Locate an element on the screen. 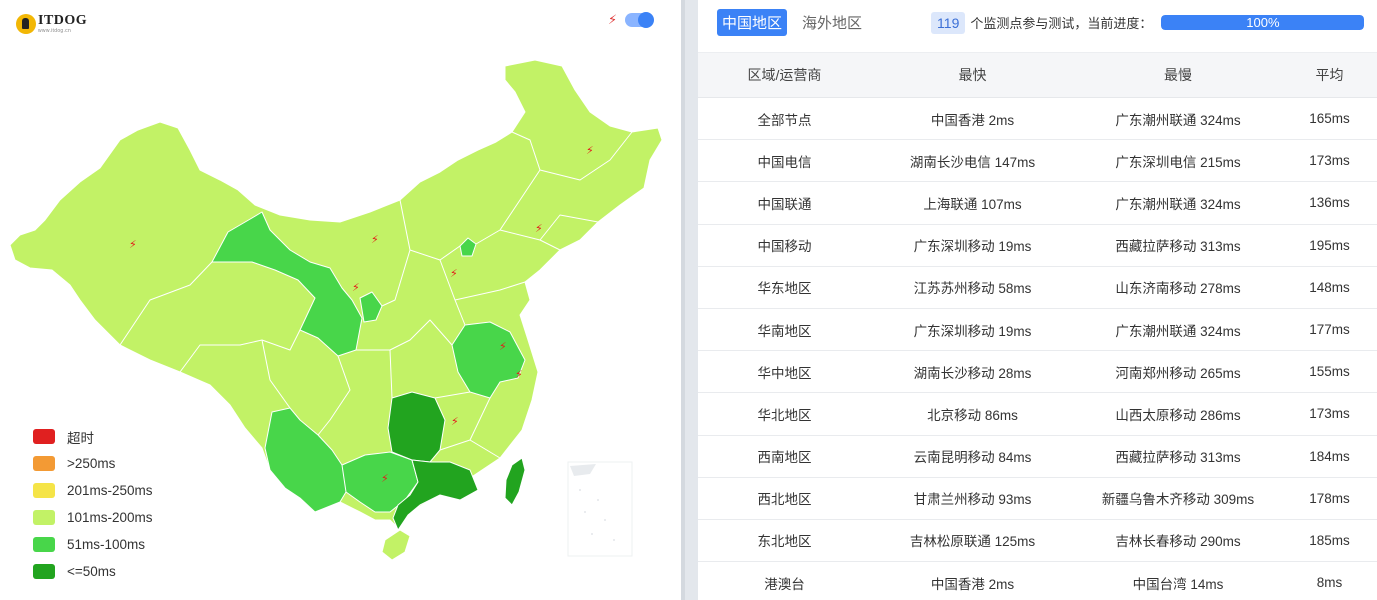 The height and width of the screenshot is (600, 1377). lightning-toggle-switch is located at coordinates (640, 20).